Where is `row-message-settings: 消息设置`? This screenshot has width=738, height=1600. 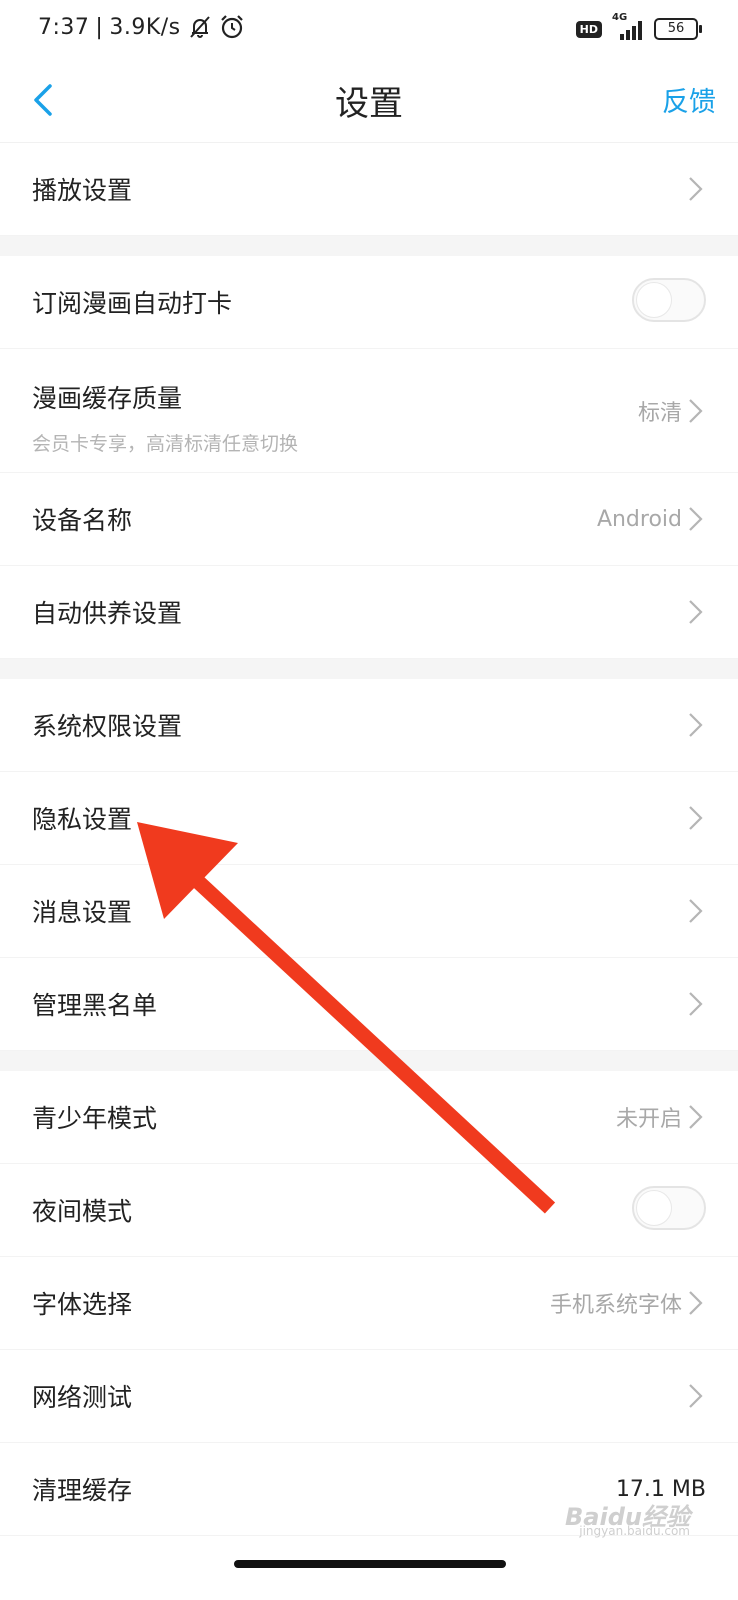 row-message-settings: 消息设置 is located at coordinates (369, 911).